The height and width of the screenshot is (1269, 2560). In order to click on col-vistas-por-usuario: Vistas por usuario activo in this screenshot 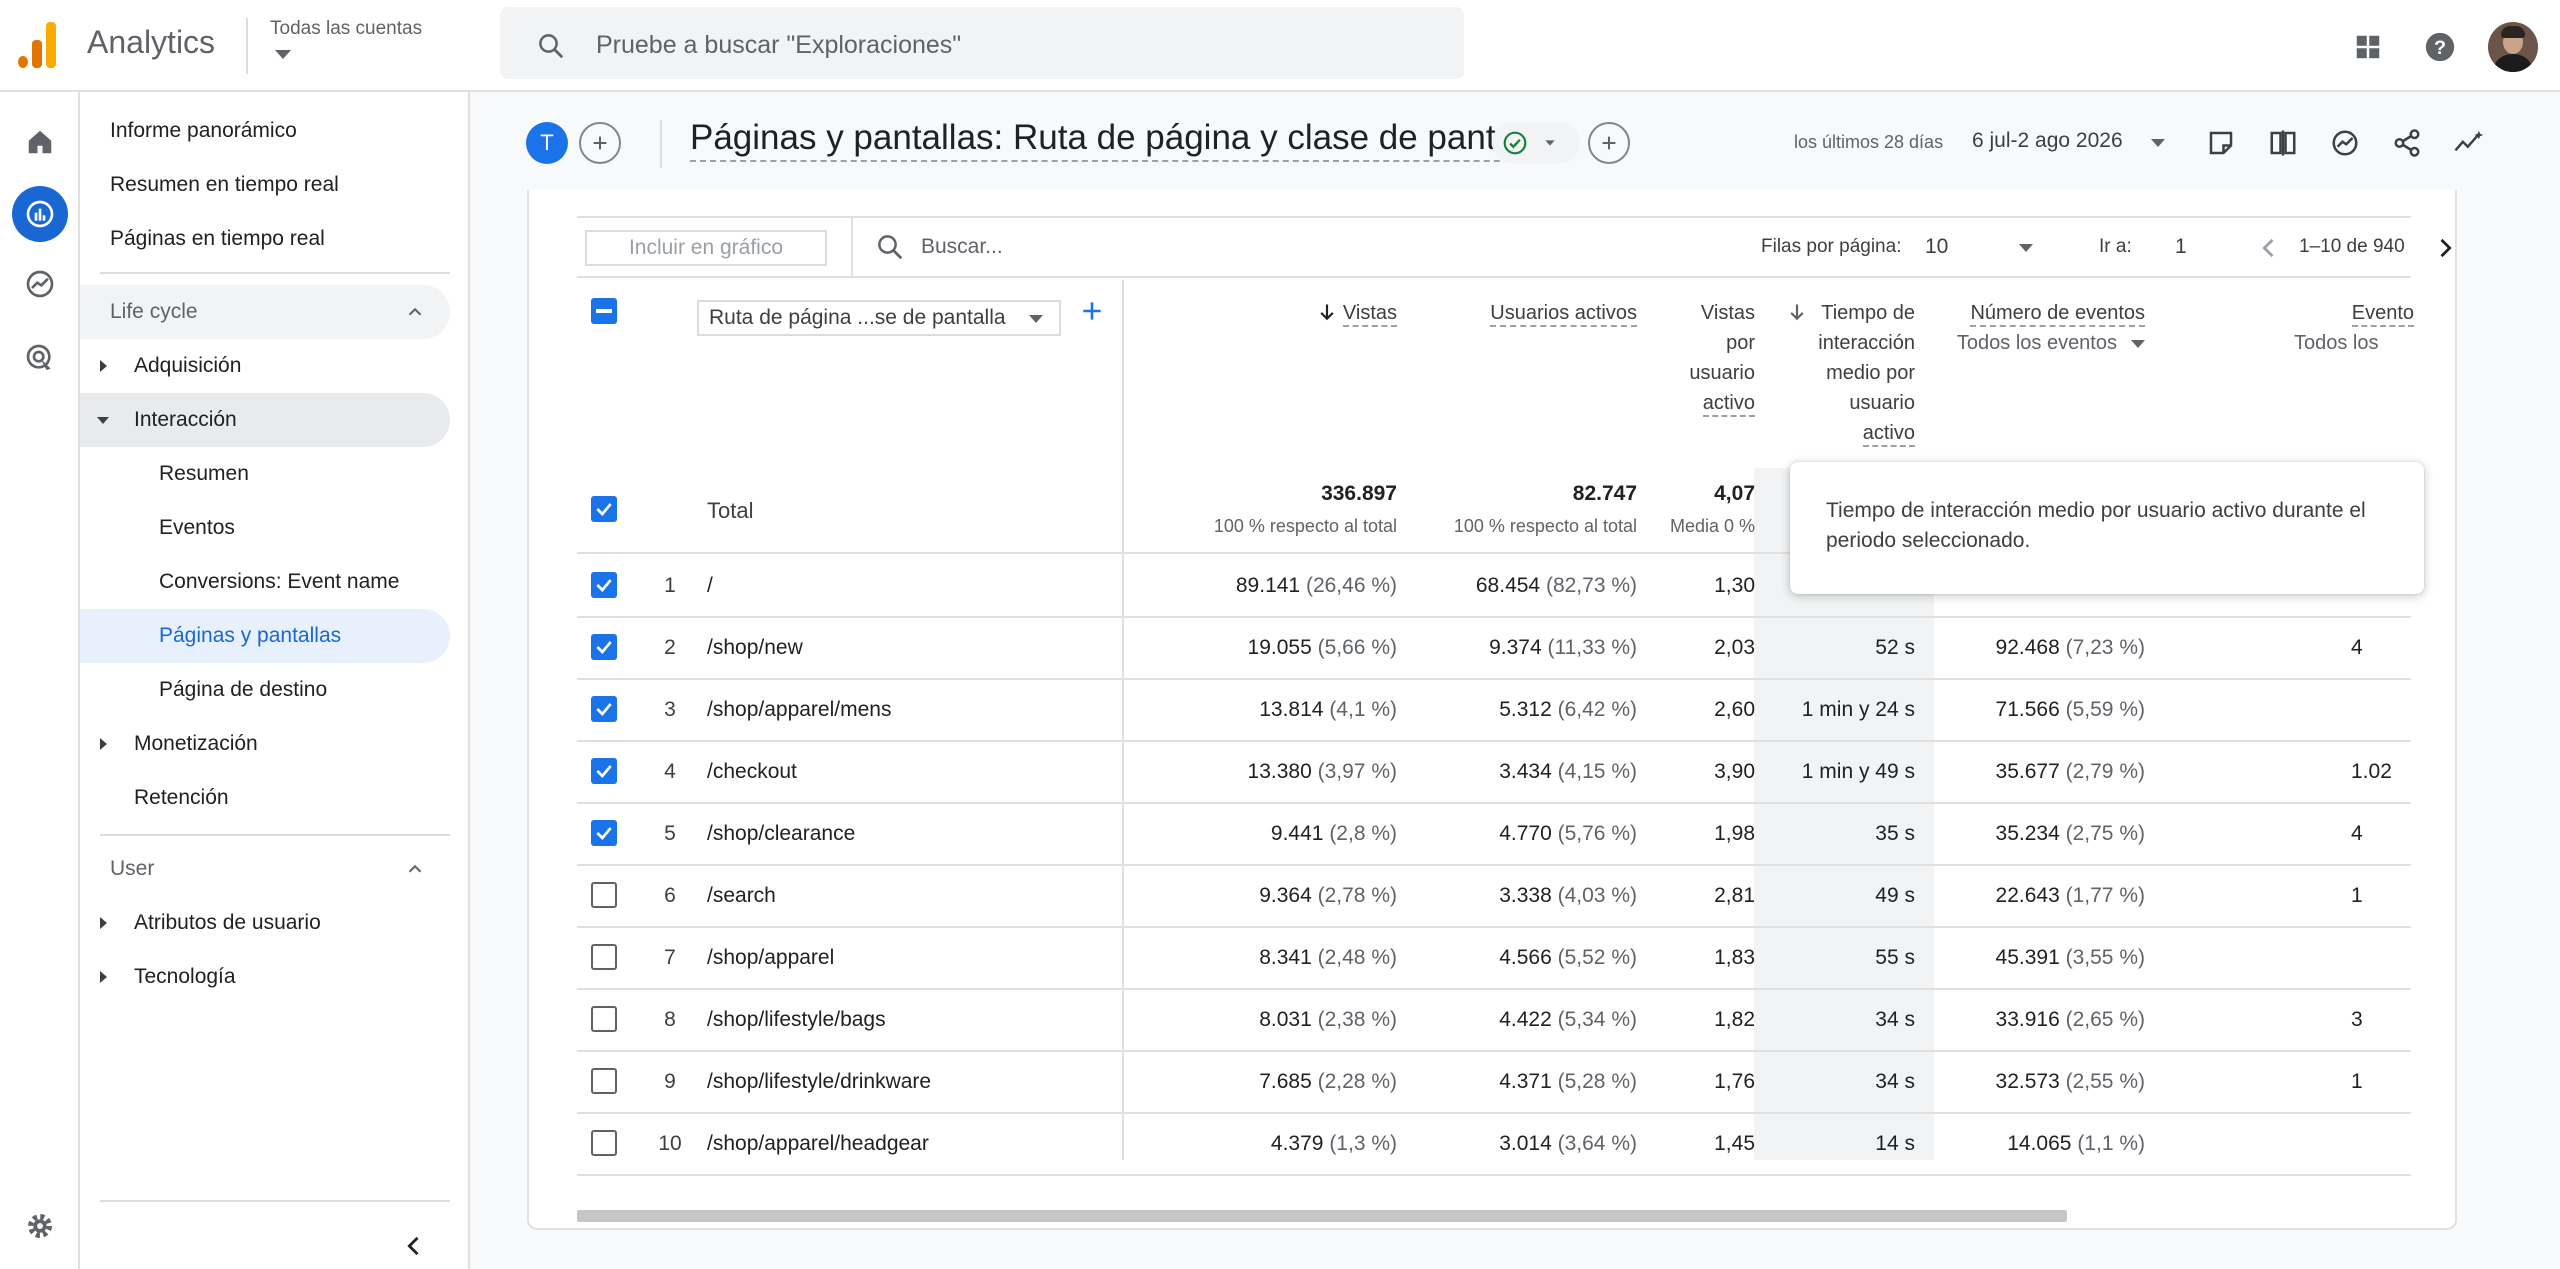, I will do `click(1722, 358)`.